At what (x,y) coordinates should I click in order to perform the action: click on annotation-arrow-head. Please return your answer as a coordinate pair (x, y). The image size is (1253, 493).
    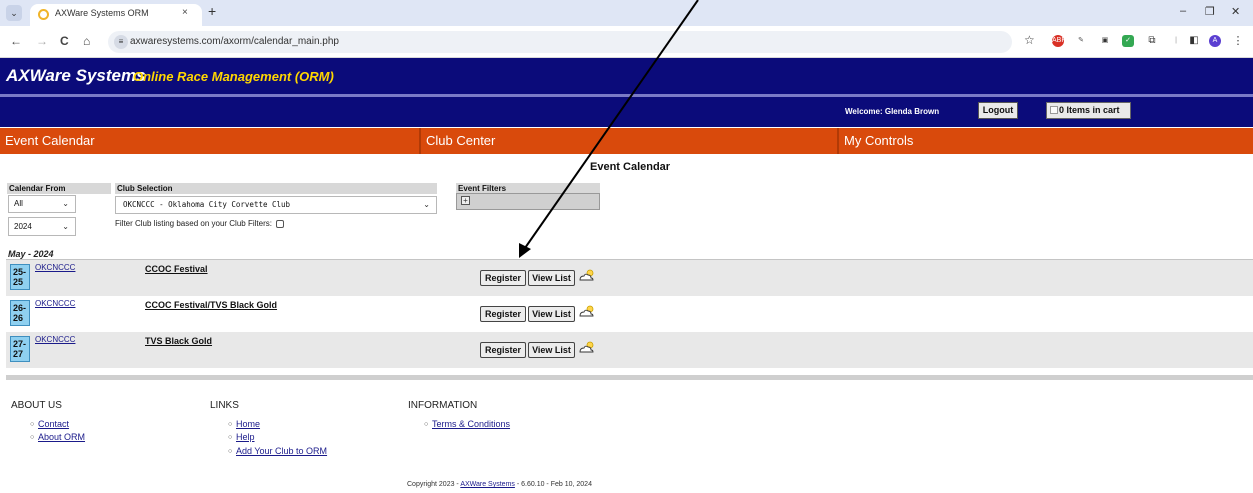
    Looking at the image, I should click on (525, 250).